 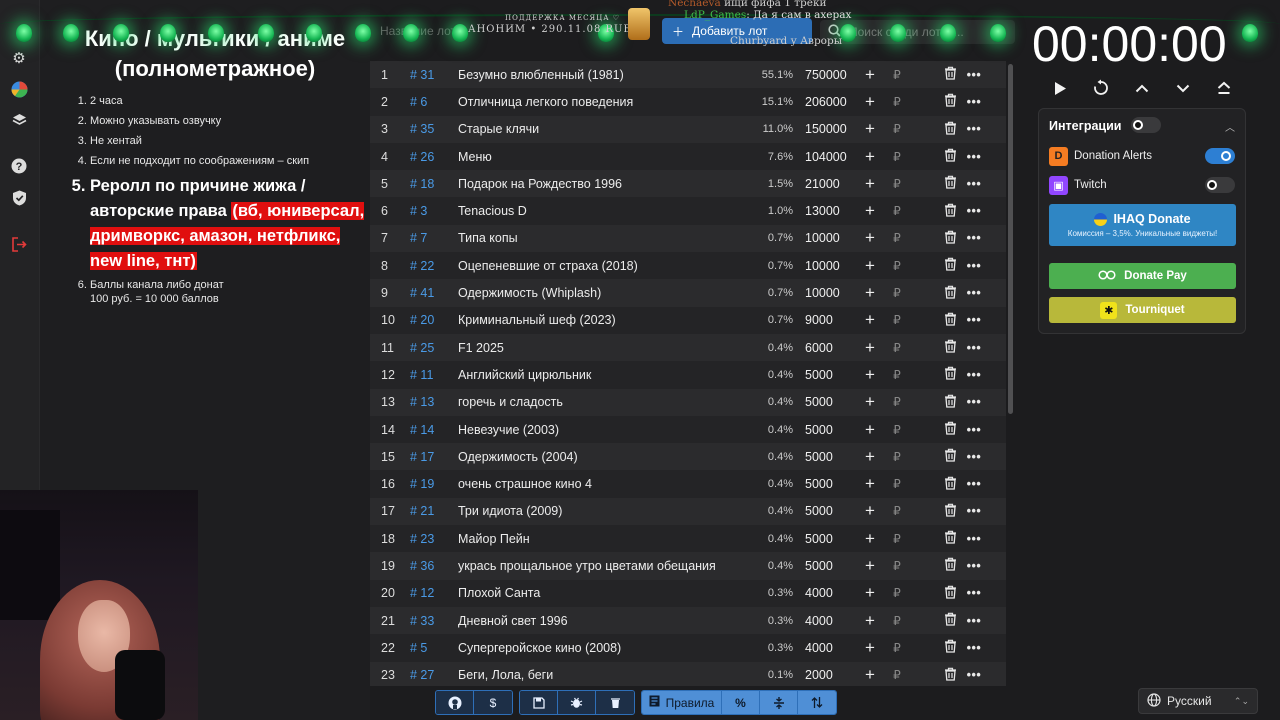 I want to click on lot-id: # 19, so click(x=430, y=484).